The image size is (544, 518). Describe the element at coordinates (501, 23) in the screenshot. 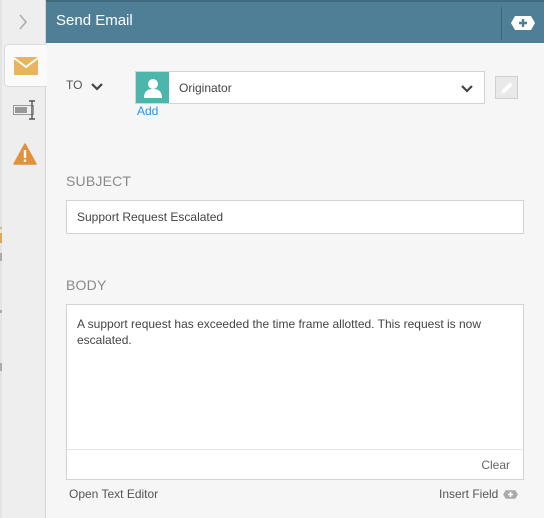

I see `header-divider` at that location.